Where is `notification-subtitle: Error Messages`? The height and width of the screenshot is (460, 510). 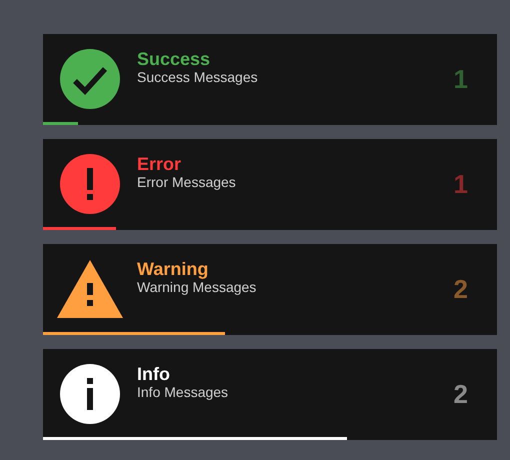 notification-subtitle: Error Messages is located at coordinates (187, 182).